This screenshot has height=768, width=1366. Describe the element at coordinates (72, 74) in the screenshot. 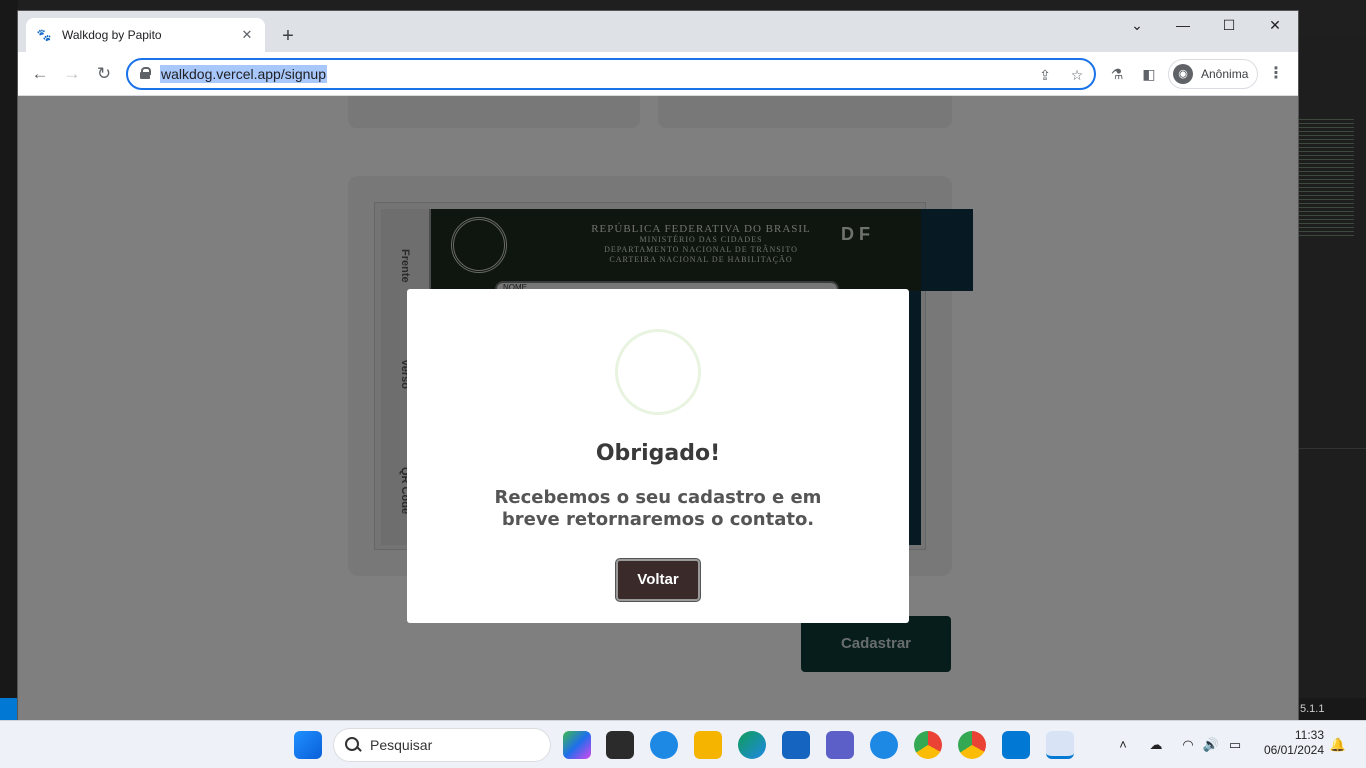

I see `forward-arrow-icon: →` at that location.